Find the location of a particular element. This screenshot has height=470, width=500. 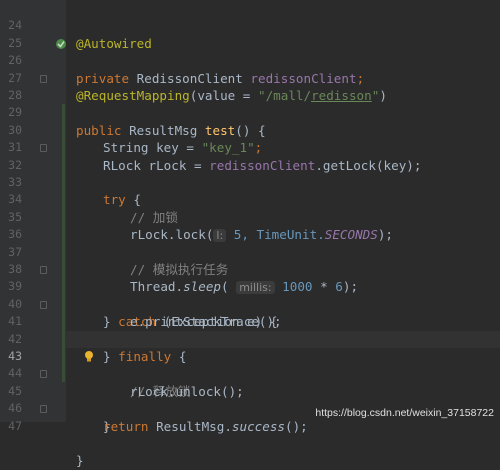

code-line: 34 // 加锁 is located at coordinates (250, 199).